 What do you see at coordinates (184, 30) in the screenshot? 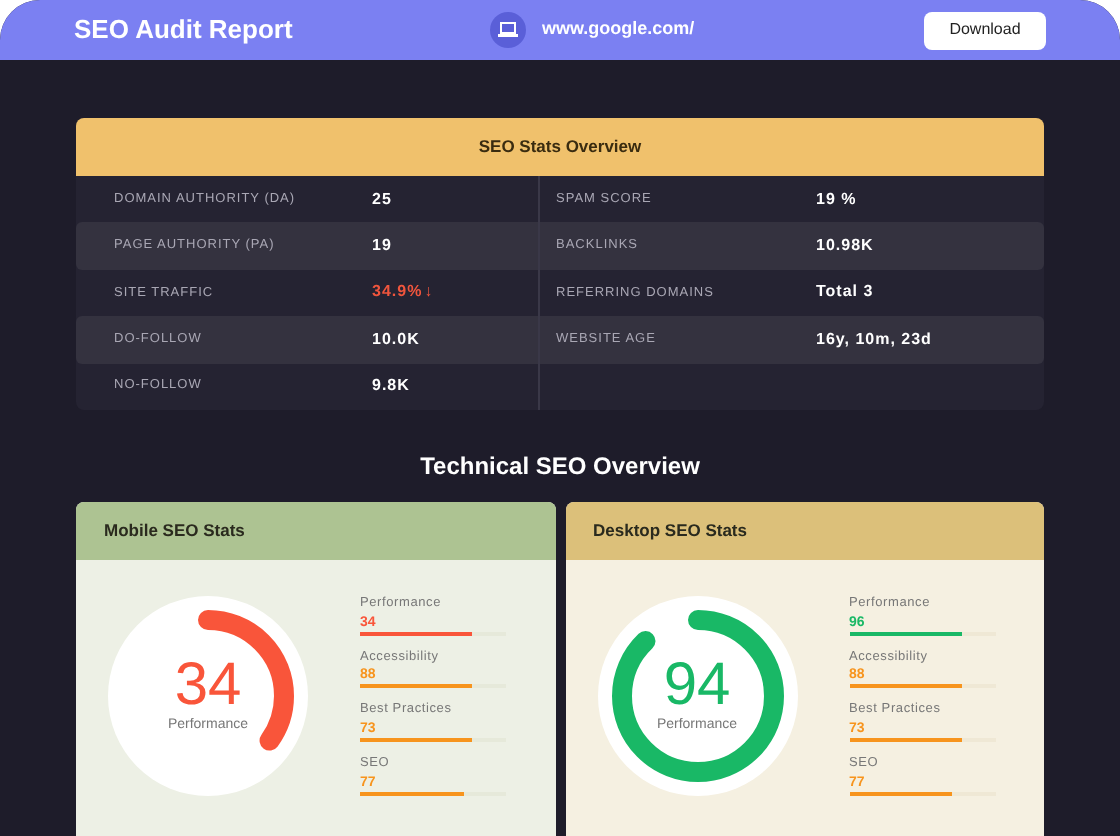
I see `report-title: SEO Audit Report` at bounding box center [184, 30].